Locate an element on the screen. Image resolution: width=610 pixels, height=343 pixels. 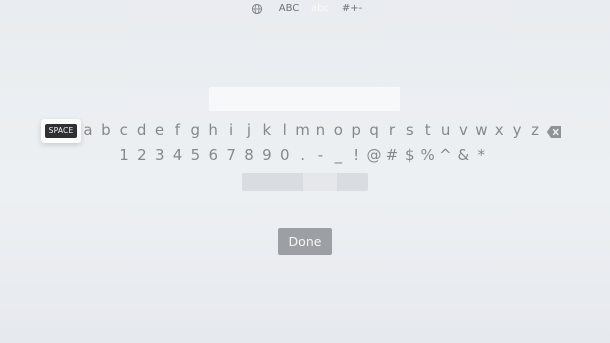
delete-key is located at coordinates (554, 131).